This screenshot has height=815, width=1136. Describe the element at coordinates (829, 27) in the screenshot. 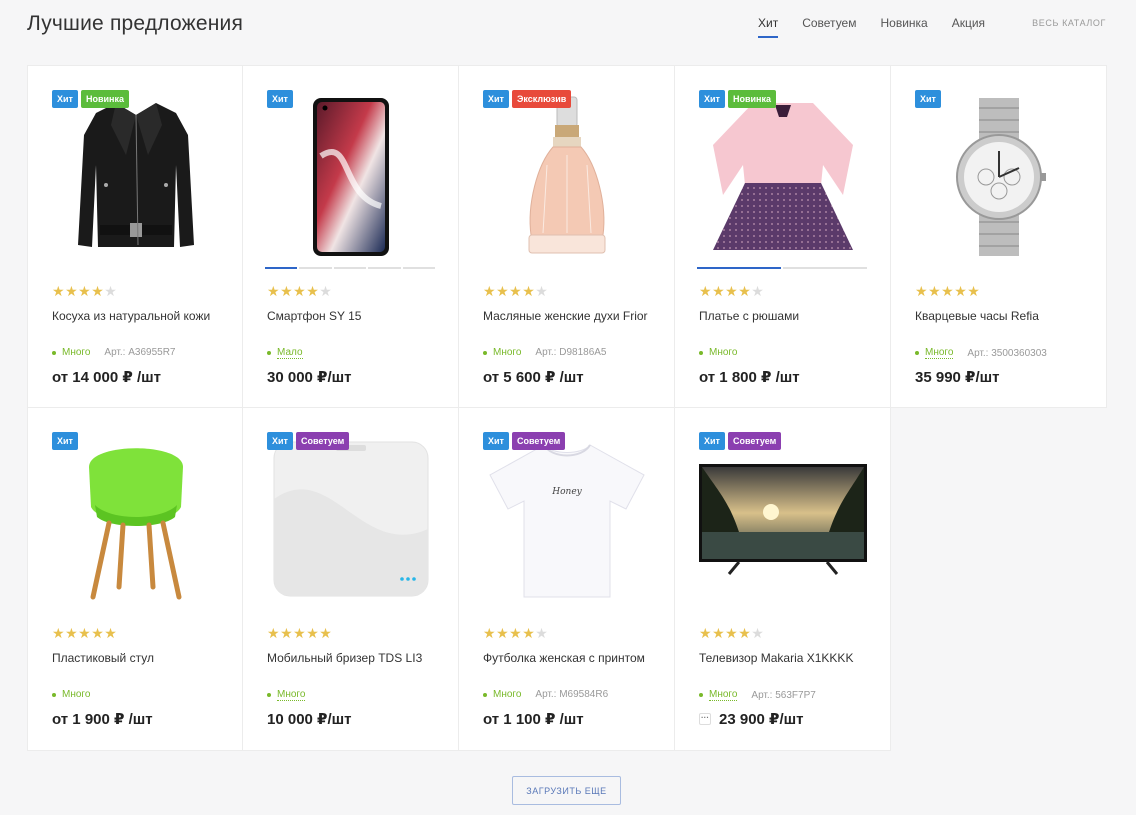

I see `tab-recommend: Советуем` at that location.